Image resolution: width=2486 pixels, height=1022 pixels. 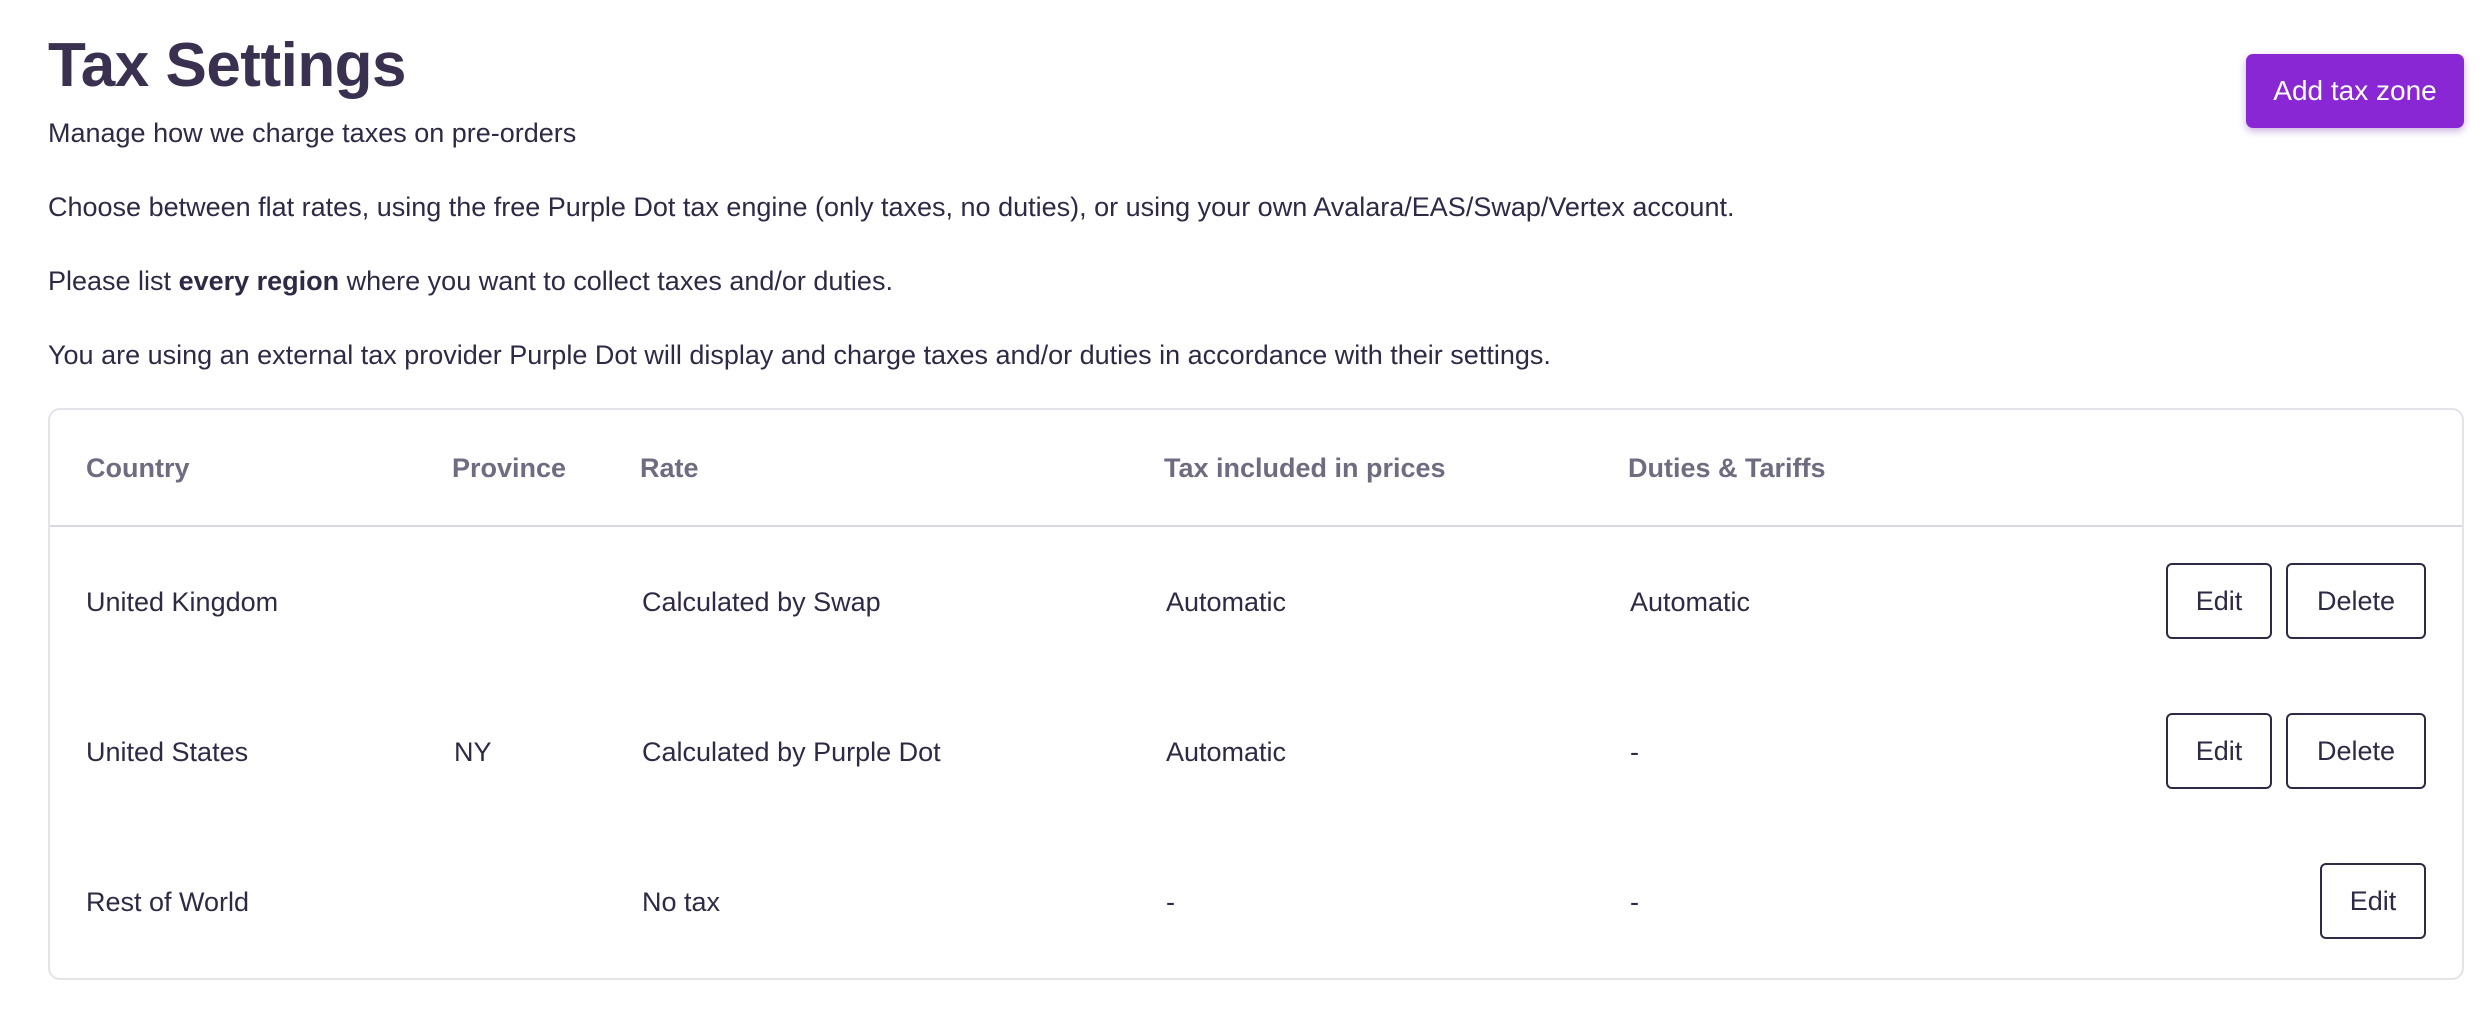 I want to click on cell-rate: Calculated by Swap, so click(x=761, y=602).